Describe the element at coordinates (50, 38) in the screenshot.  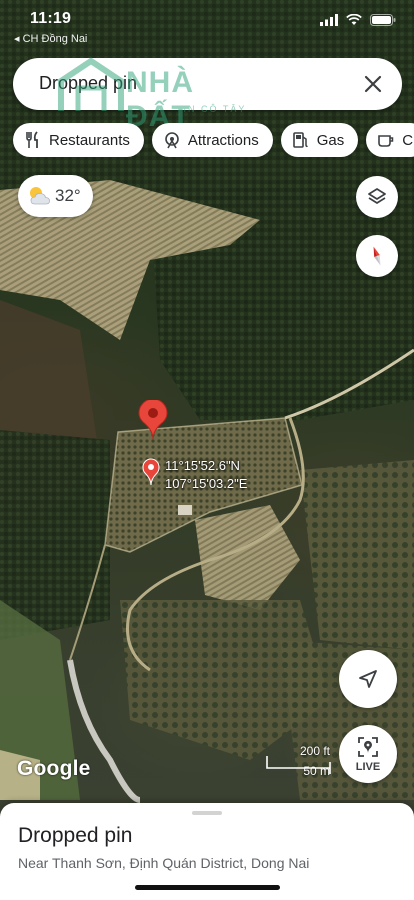
I see `back-to-app-link: ◂ CH Đồng Nai` at that location.